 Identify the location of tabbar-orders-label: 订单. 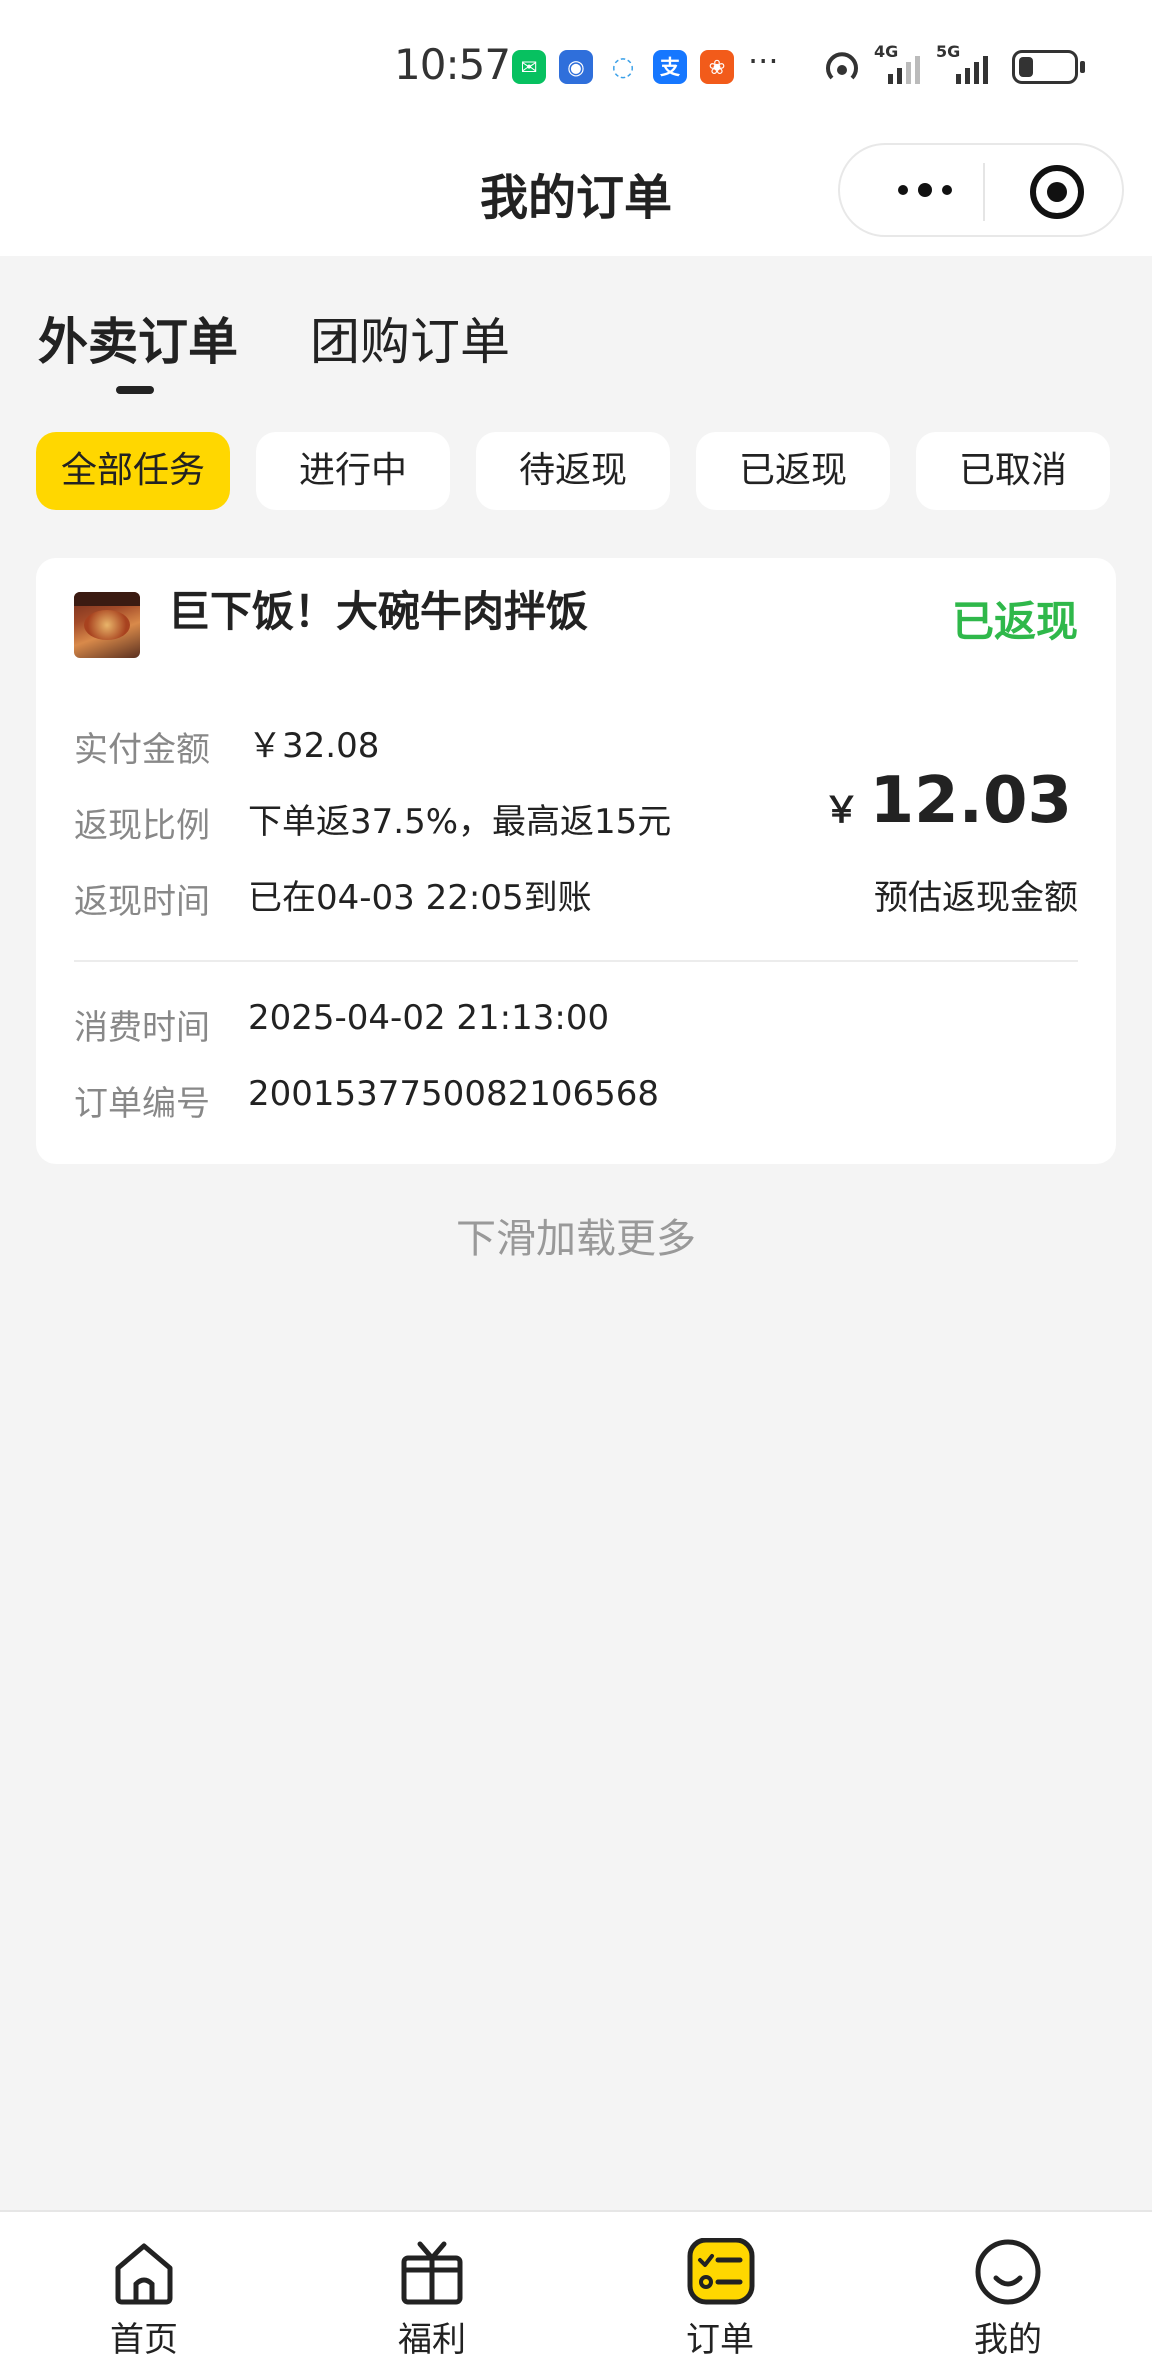
(720, 2340).